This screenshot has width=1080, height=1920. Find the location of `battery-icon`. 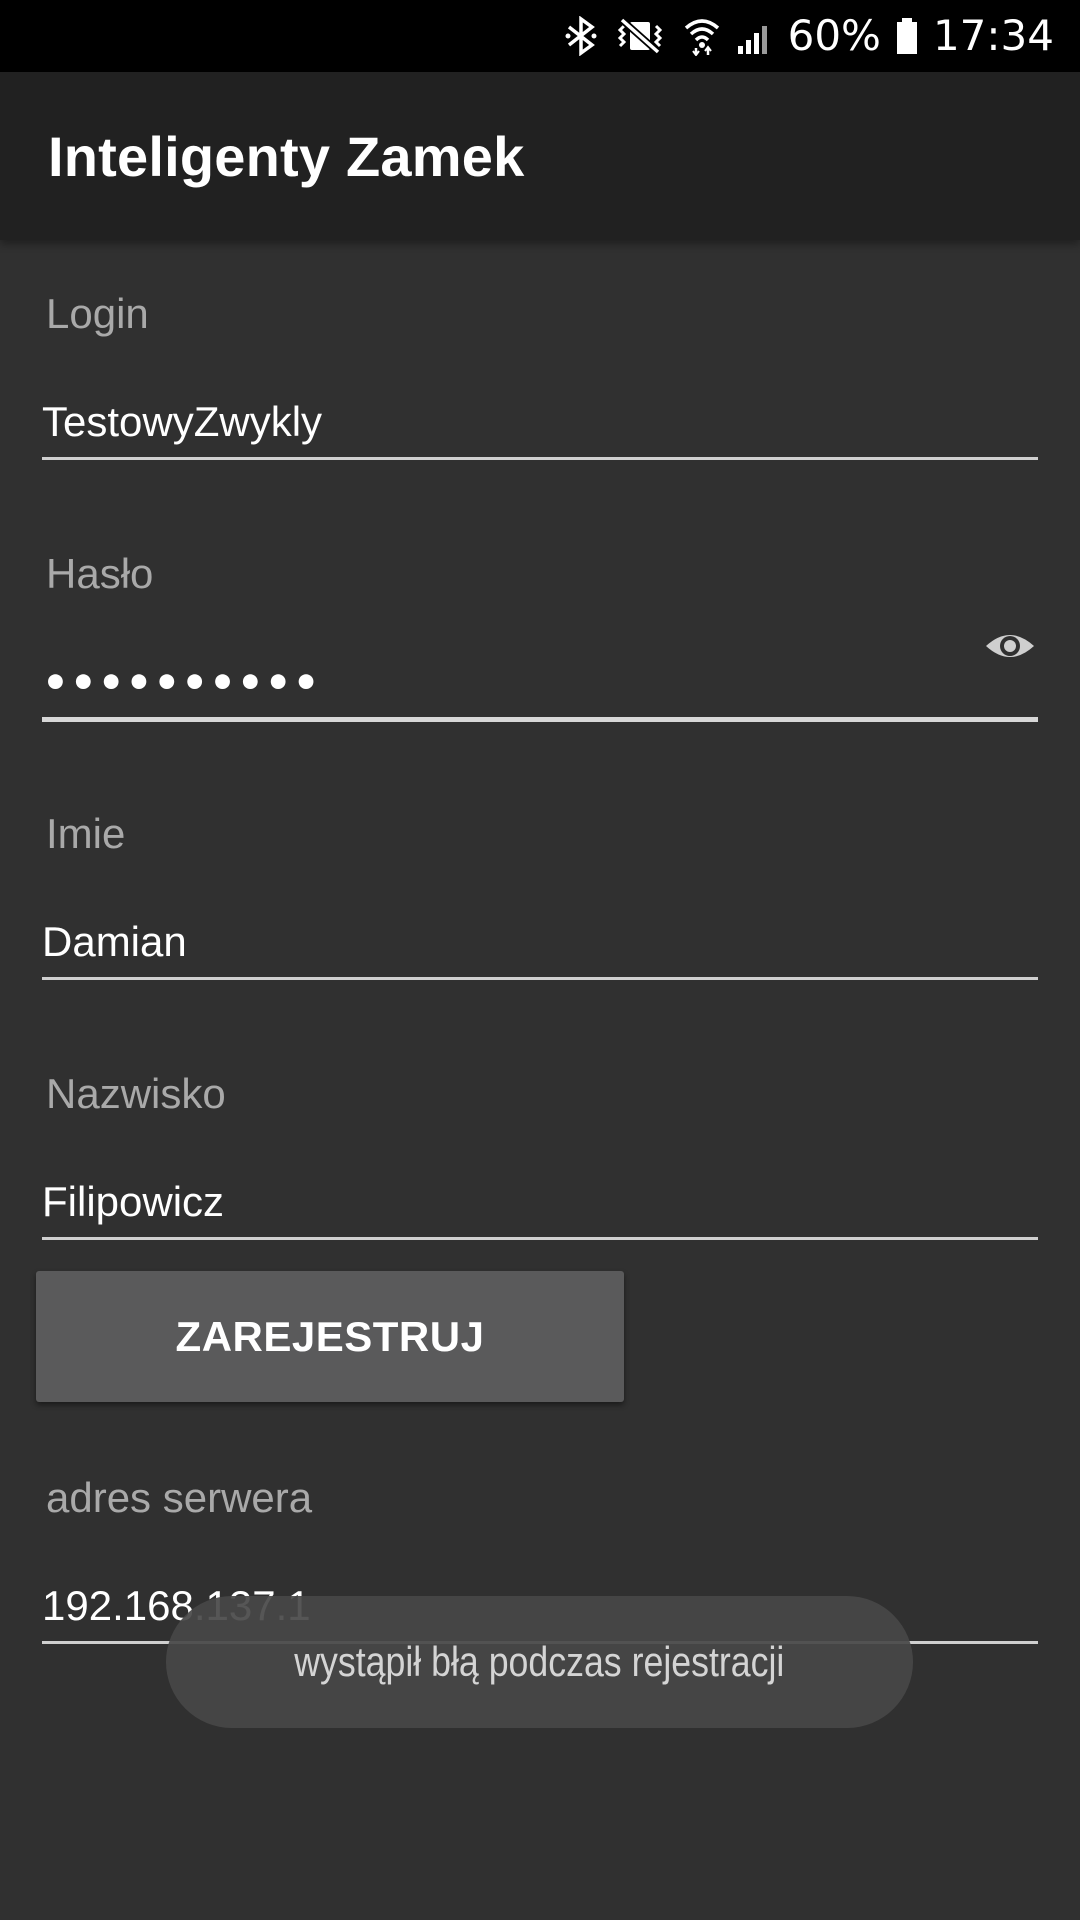

battery-icon is located at coordinates (907, 36).